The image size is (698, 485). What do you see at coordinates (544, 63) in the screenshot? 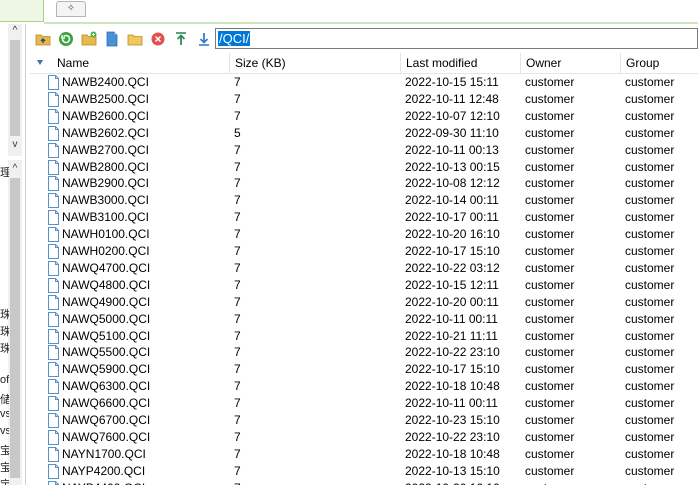
I see `column-label: Owner` at bounding box center [544, 63].